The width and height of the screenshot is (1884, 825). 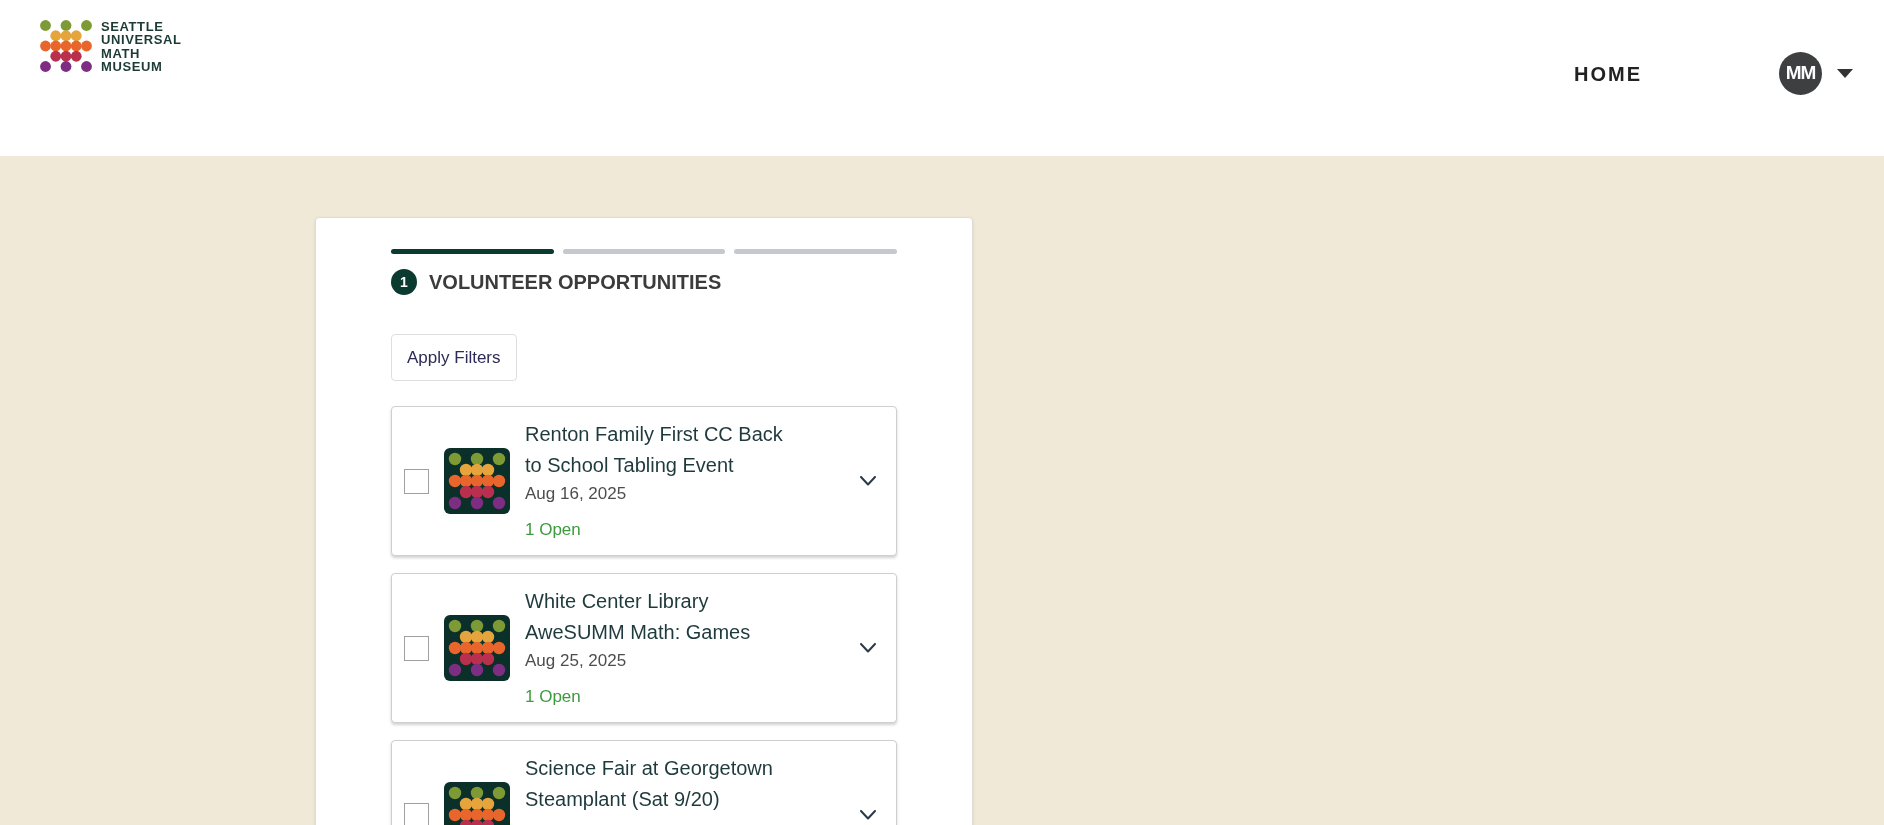 I want to click on opportunity-title: Renton Family First CC Back to School Tabling Event, so click(x=654, y=450).